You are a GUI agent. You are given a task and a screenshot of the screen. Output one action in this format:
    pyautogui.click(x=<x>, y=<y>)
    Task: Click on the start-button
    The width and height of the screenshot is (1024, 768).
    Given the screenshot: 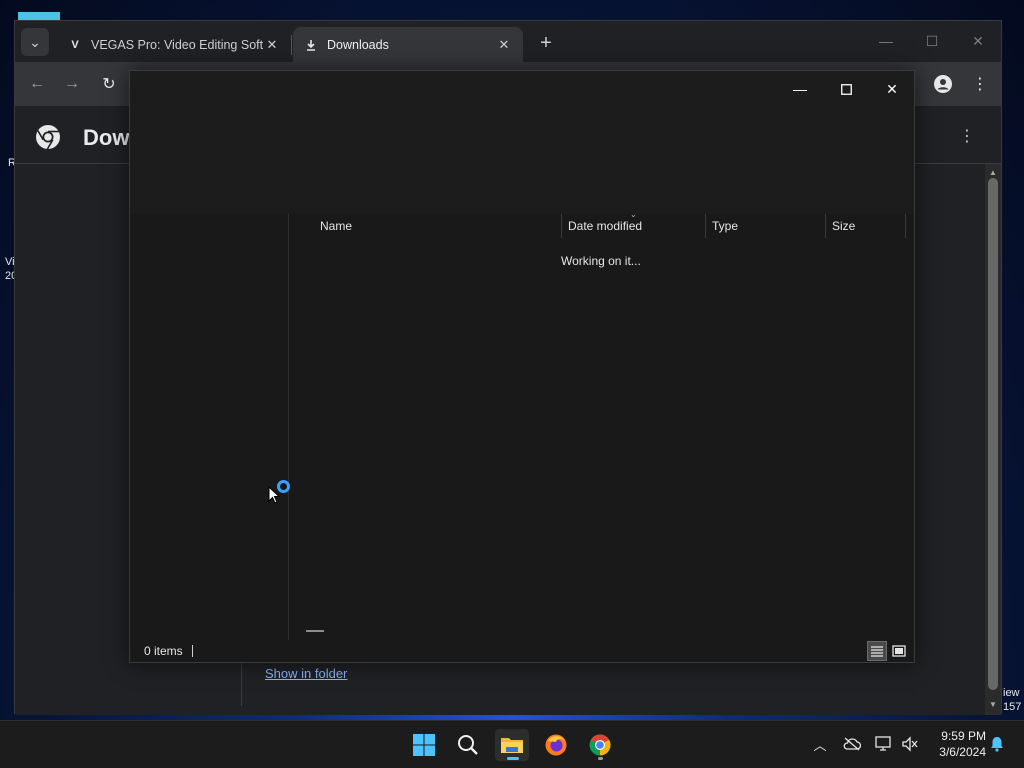 What is the action you would take?
    pyautogui.click(x=424, y=745)
    